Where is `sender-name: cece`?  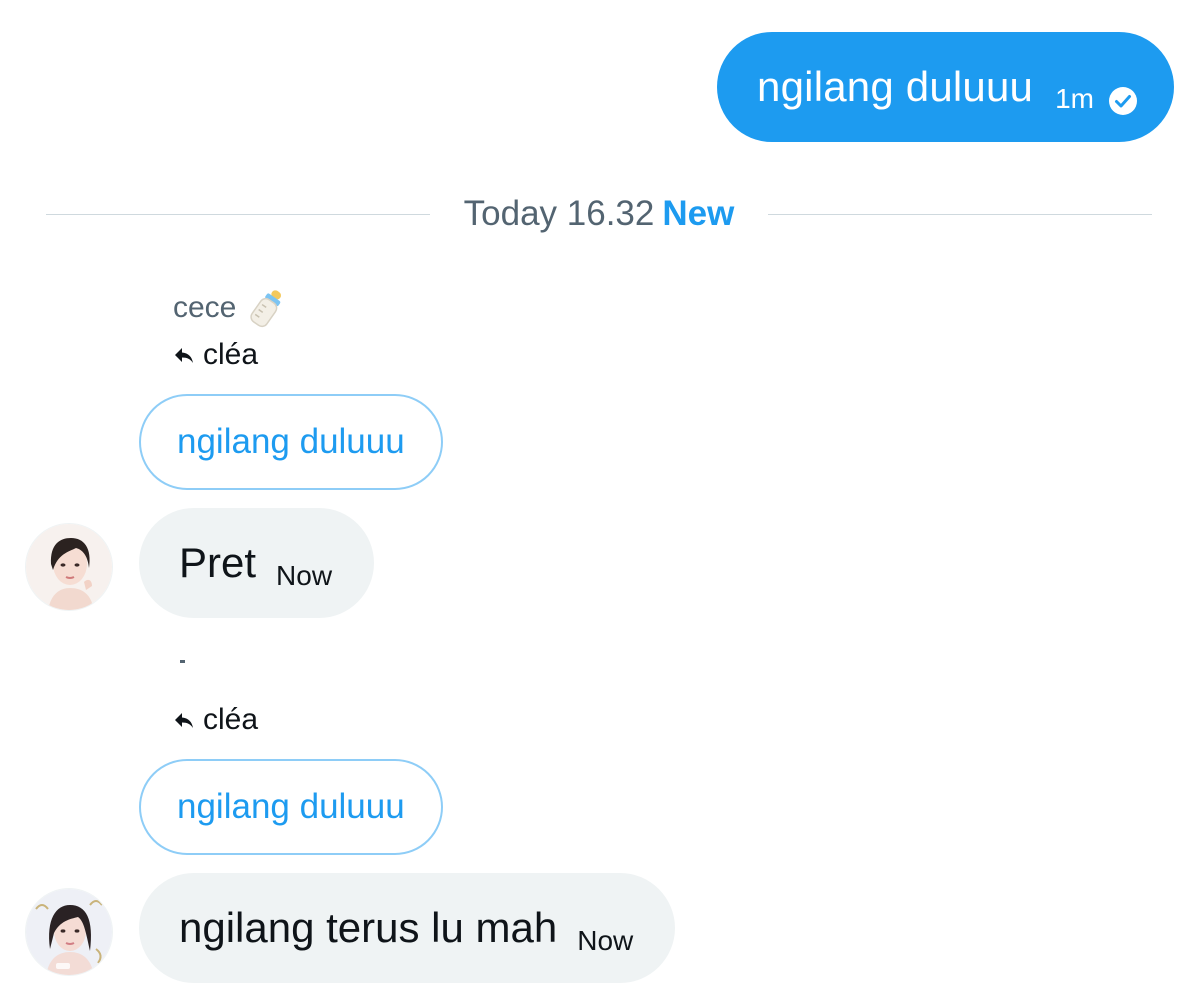 sender-name: cece is located at coordinates (230, 308).